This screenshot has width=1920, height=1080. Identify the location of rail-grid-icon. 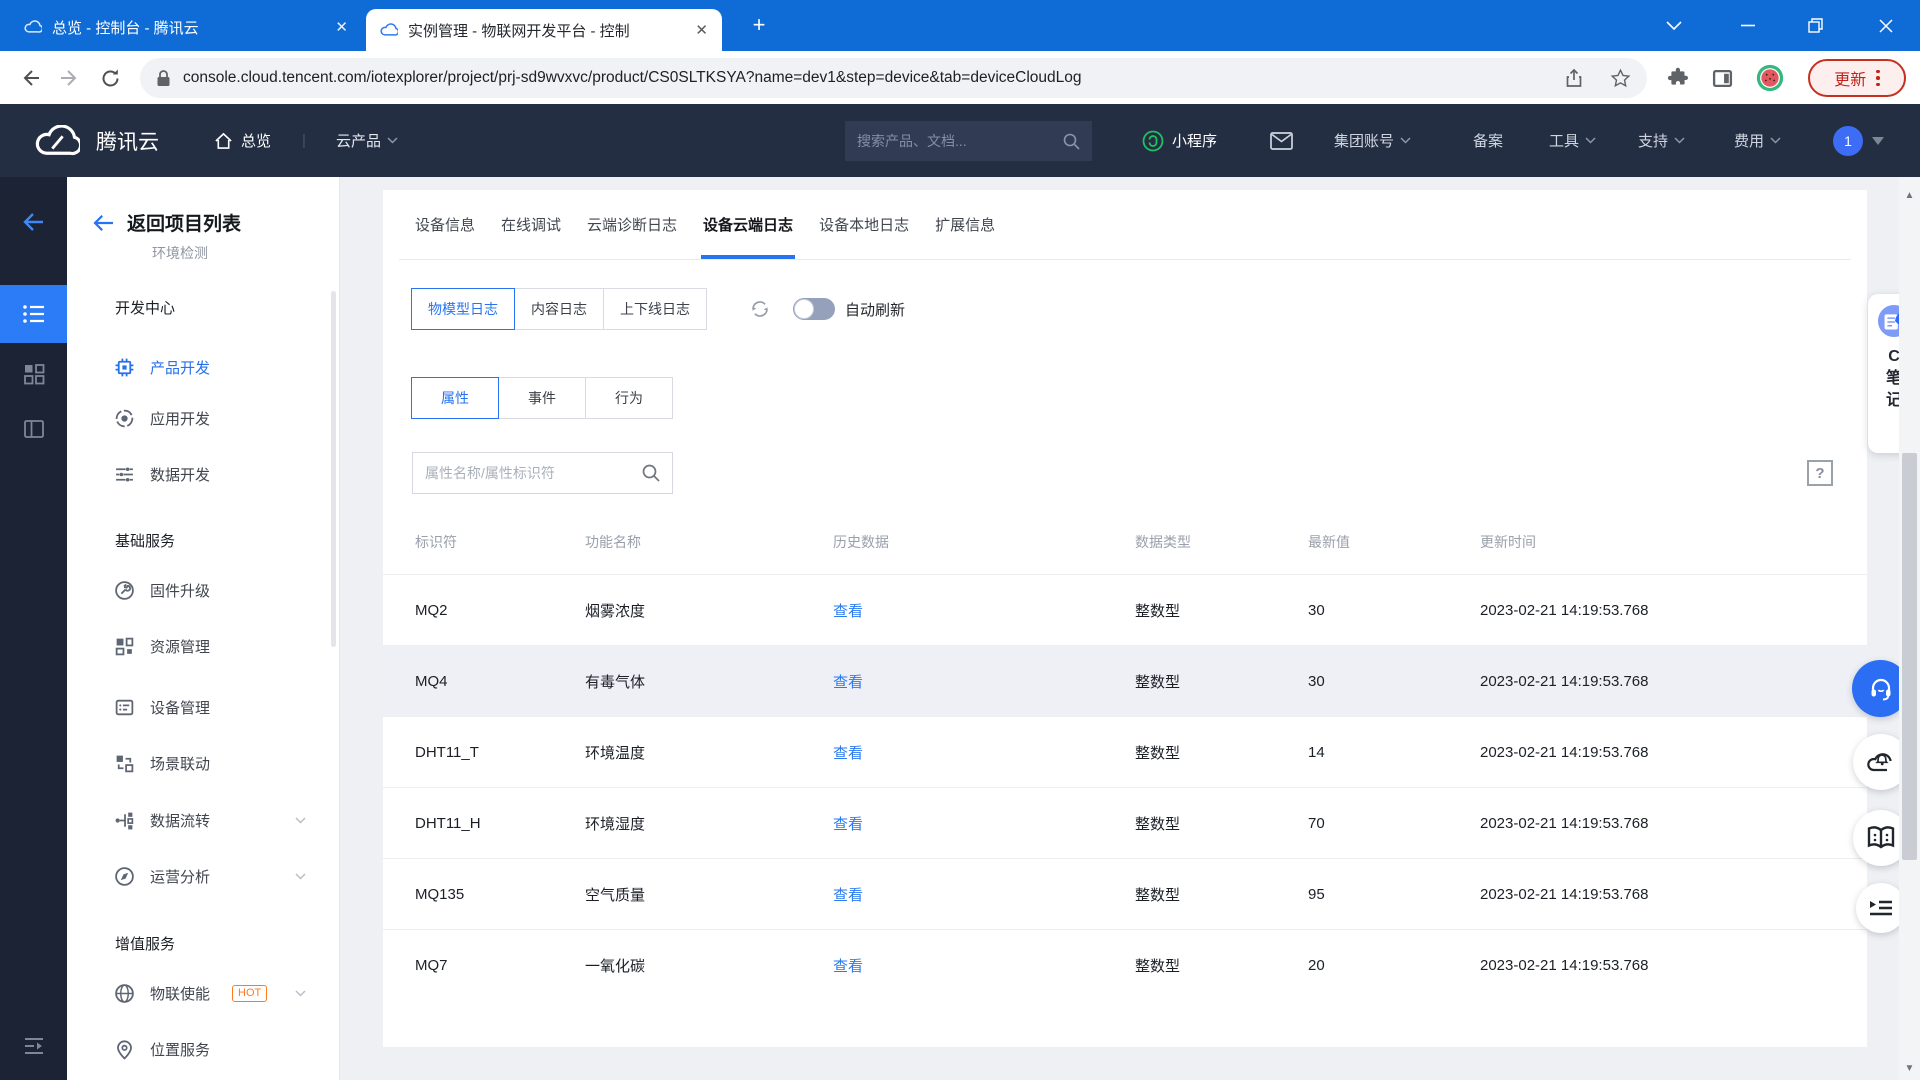
(33, 374).